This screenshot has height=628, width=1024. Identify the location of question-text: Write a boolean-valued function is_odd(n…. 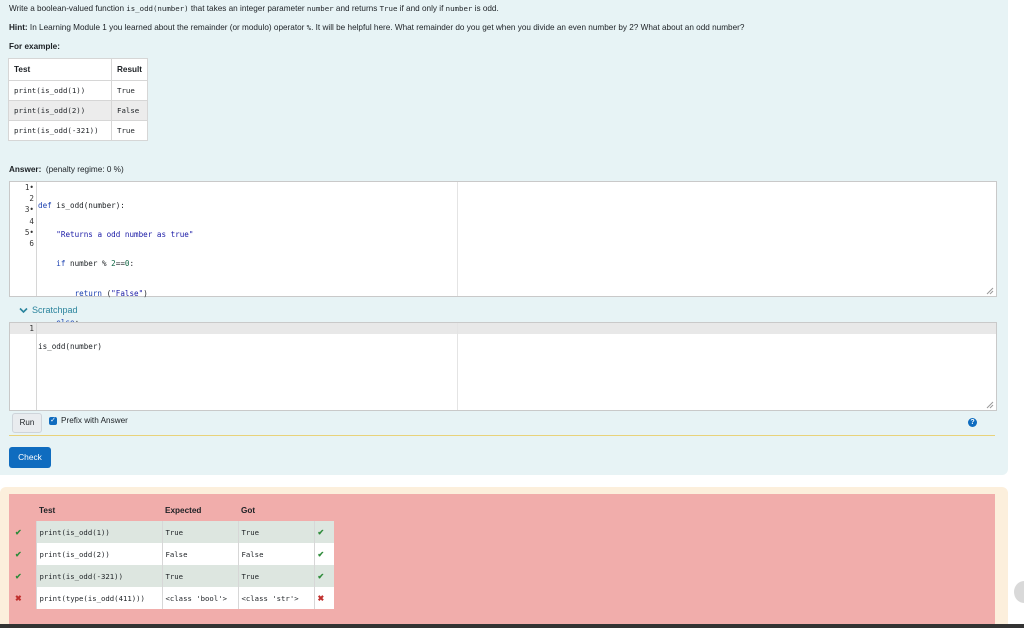
(254, 8).